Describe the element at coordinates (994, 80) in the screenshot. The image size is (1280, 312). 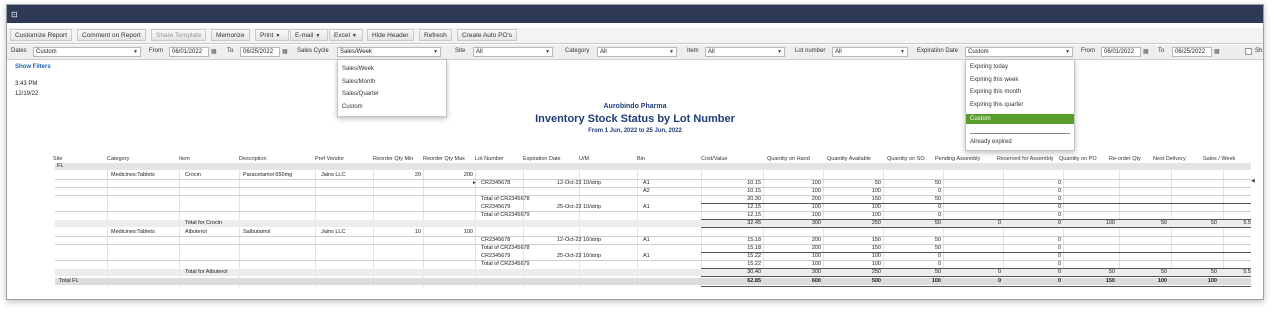
I see `expiration-option: Expiring this week` at that location.